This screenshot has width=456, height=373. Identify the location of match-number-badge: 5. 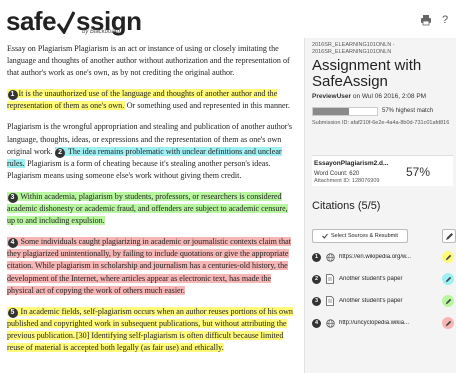
(12, 312).